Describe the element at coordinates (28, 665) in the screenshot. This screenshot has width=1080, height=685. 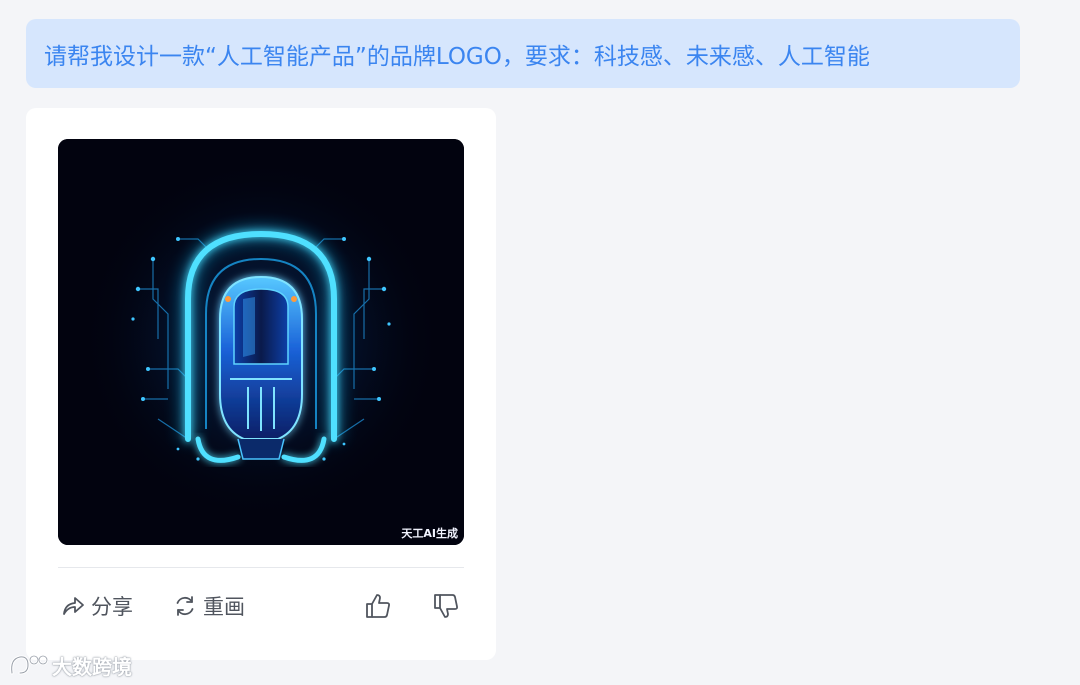
I see `watermark-logo-icon` at that location.